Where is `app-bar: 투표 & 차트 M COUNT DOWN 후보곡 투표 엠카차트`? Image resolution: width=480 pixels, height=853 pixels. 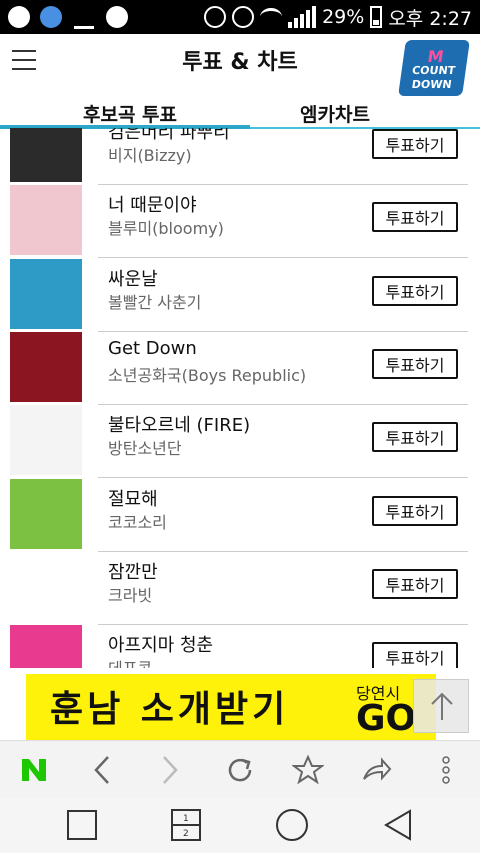
app-bar: 투표 & 차트 M COUNT DOWN 후보곡 투표 엠카차트 is located at coordinates (240, 81).